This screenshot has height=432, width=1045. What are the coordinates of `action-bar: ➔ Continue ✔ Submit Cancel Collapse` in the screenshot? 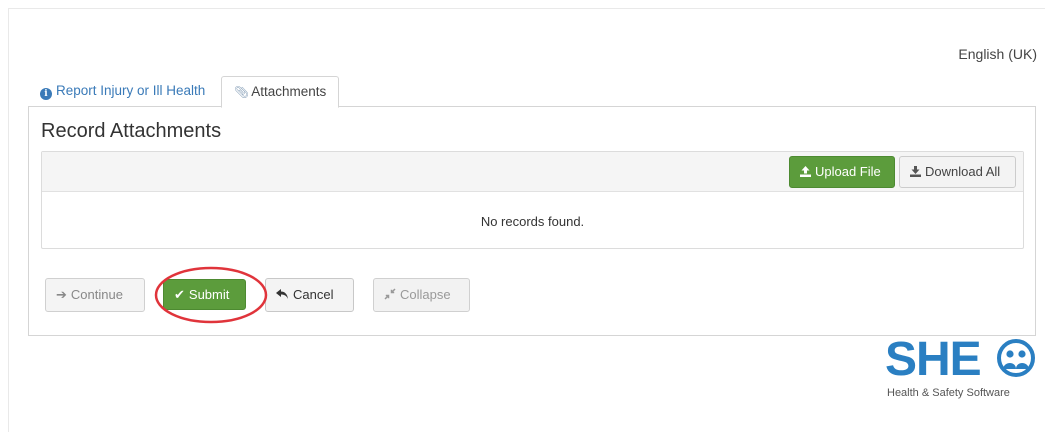 It's located at (295, 295).